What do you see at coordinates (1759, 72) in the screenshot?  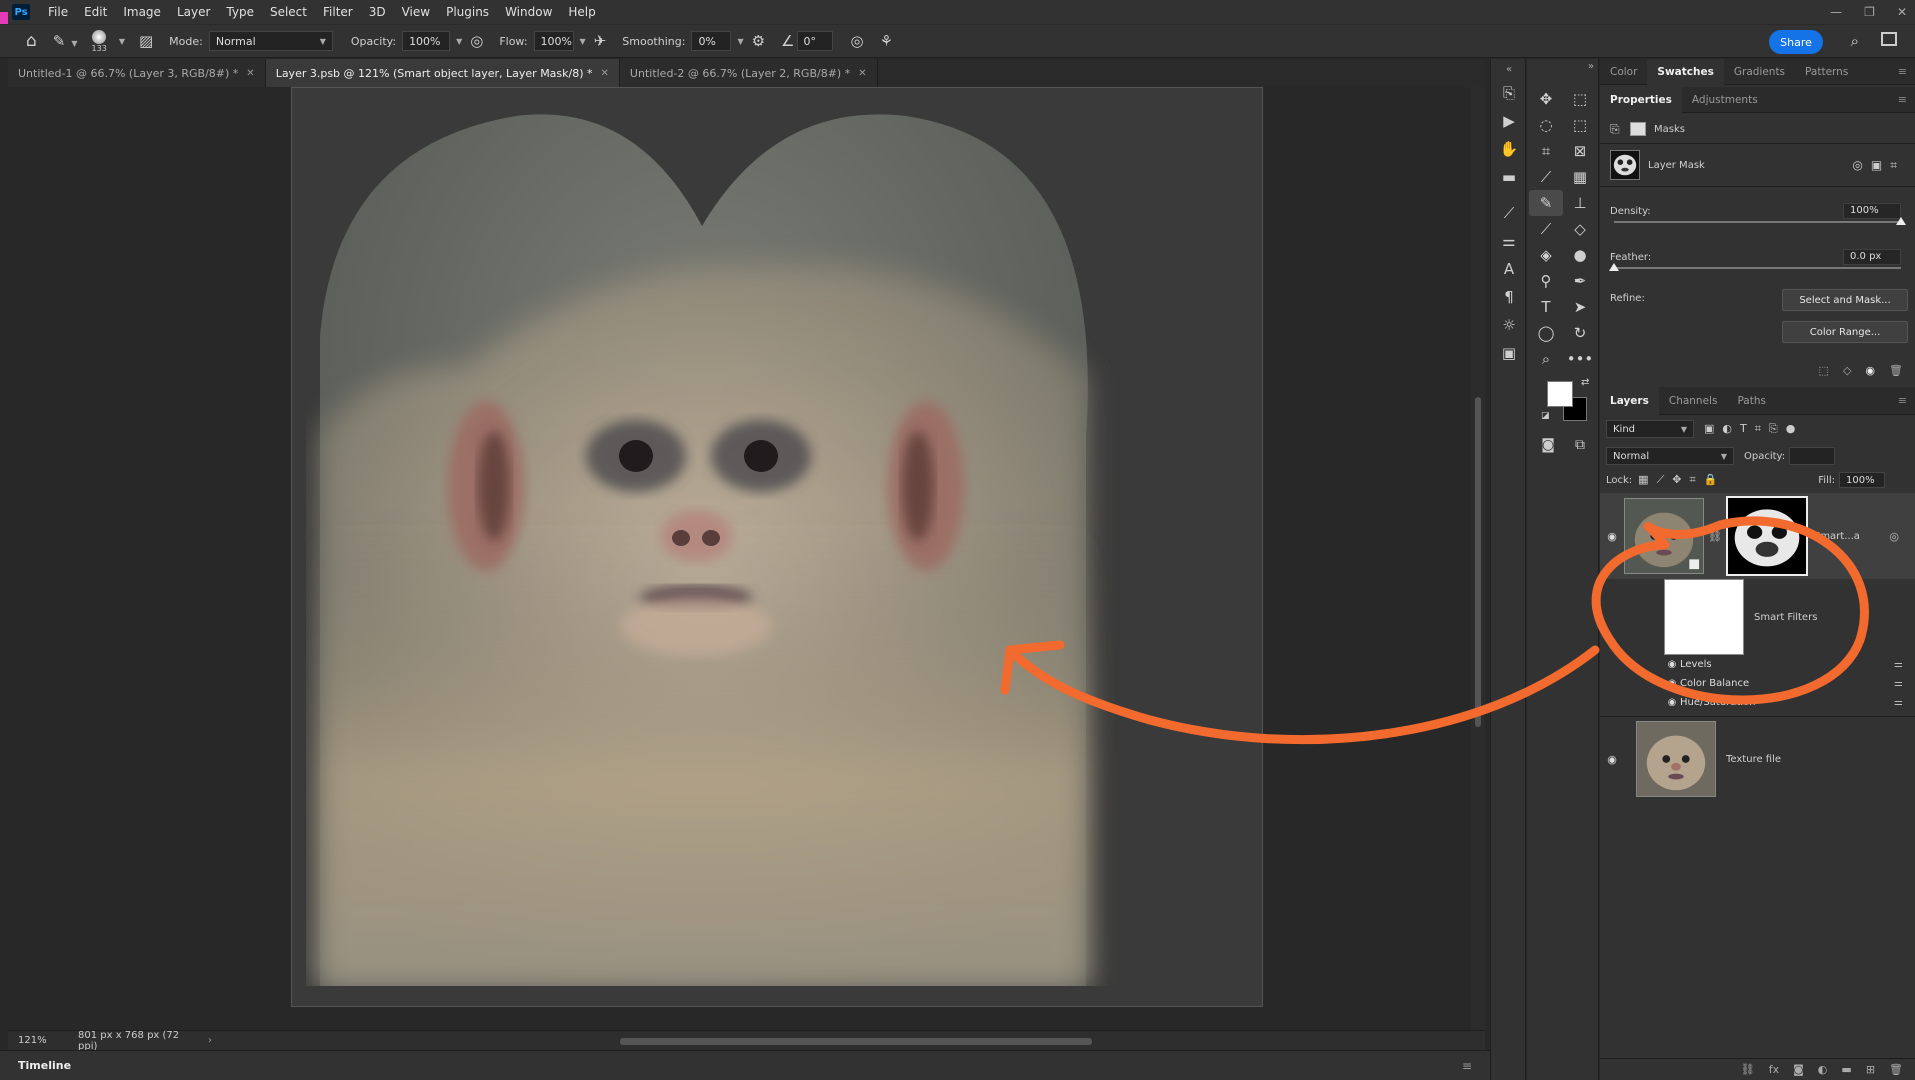 I see `tab-gradients: Gradients` at bounding box center [1759, 72].